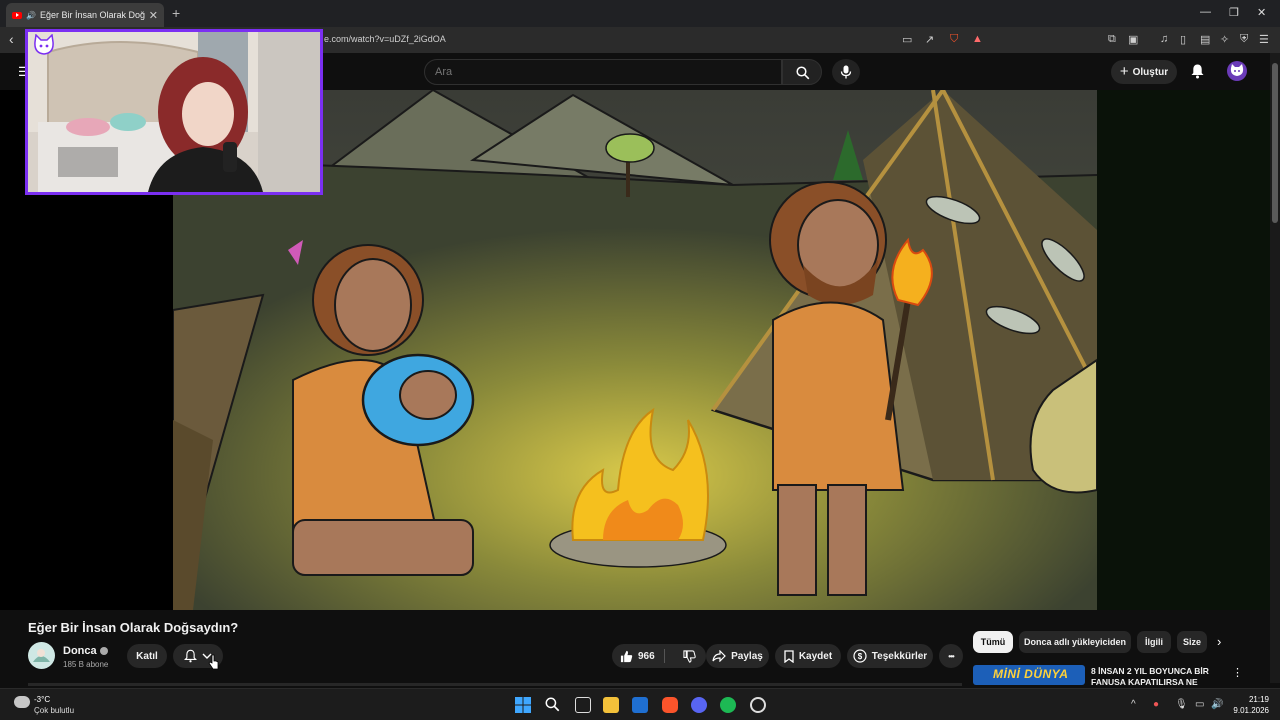 The width and height of the screenshot is (1280, 720). Describe the element at coordinates (385, 39) in the screenshot. I see `url-field: e.com/watch?v=uDZf_2iGdOA` at that location.